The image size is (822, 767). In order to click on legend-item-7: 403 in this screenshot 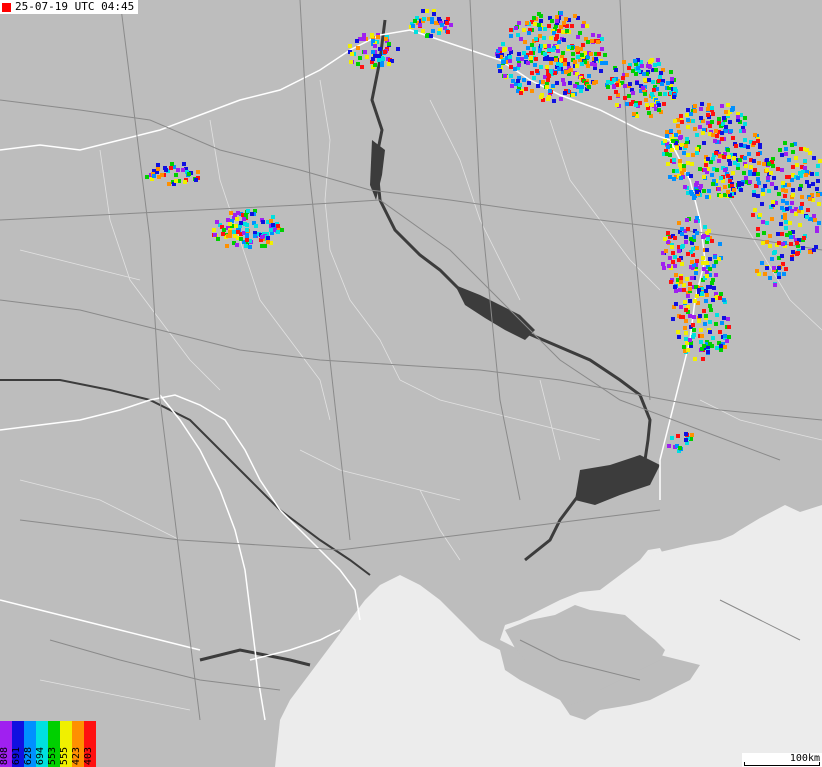, I will do `click(90, 744)`.